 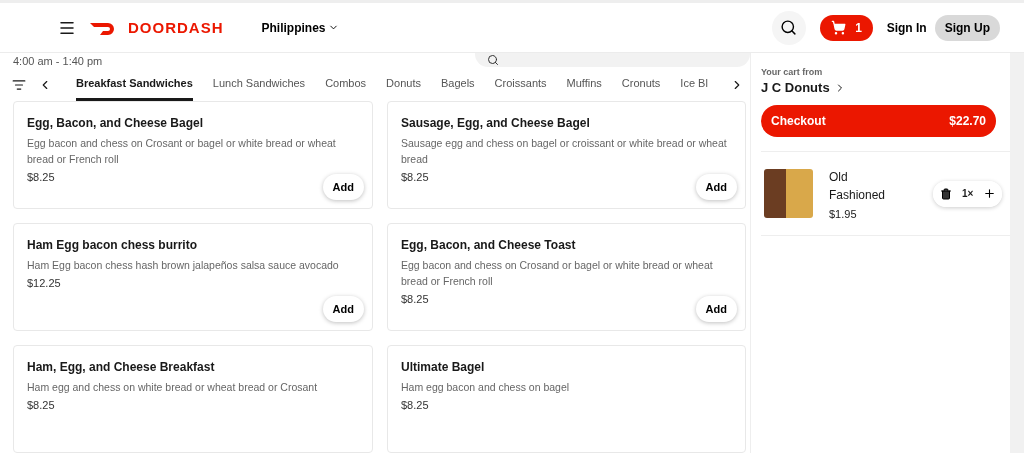 What do you see at coordinates (486, 387) in the screenshot?
I see `item-description: Ham egg bacon and chess on bagel` at bounding box center [486, 387].